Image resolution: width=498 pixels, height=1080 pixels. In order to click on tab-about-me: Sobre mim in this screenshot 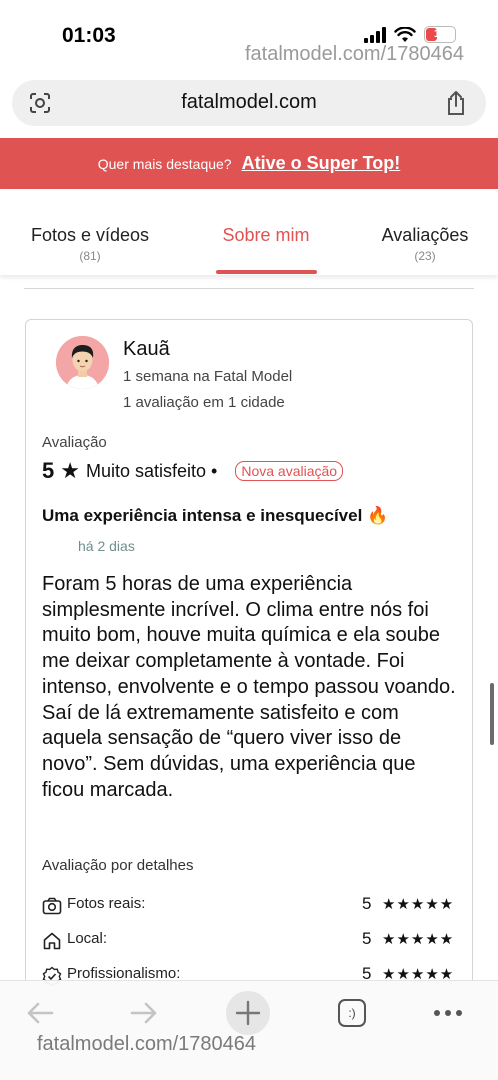, I will do `click(266, 235)`.